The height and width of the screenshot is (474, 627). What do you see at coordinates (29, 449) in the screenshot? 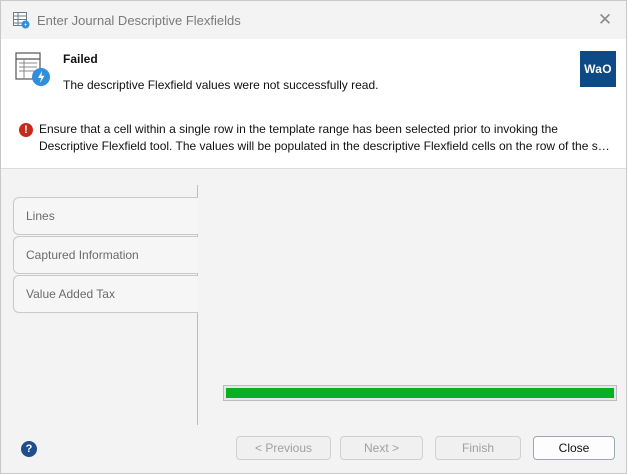
I see `help-icon: ?` at bounding box center [29, 449].